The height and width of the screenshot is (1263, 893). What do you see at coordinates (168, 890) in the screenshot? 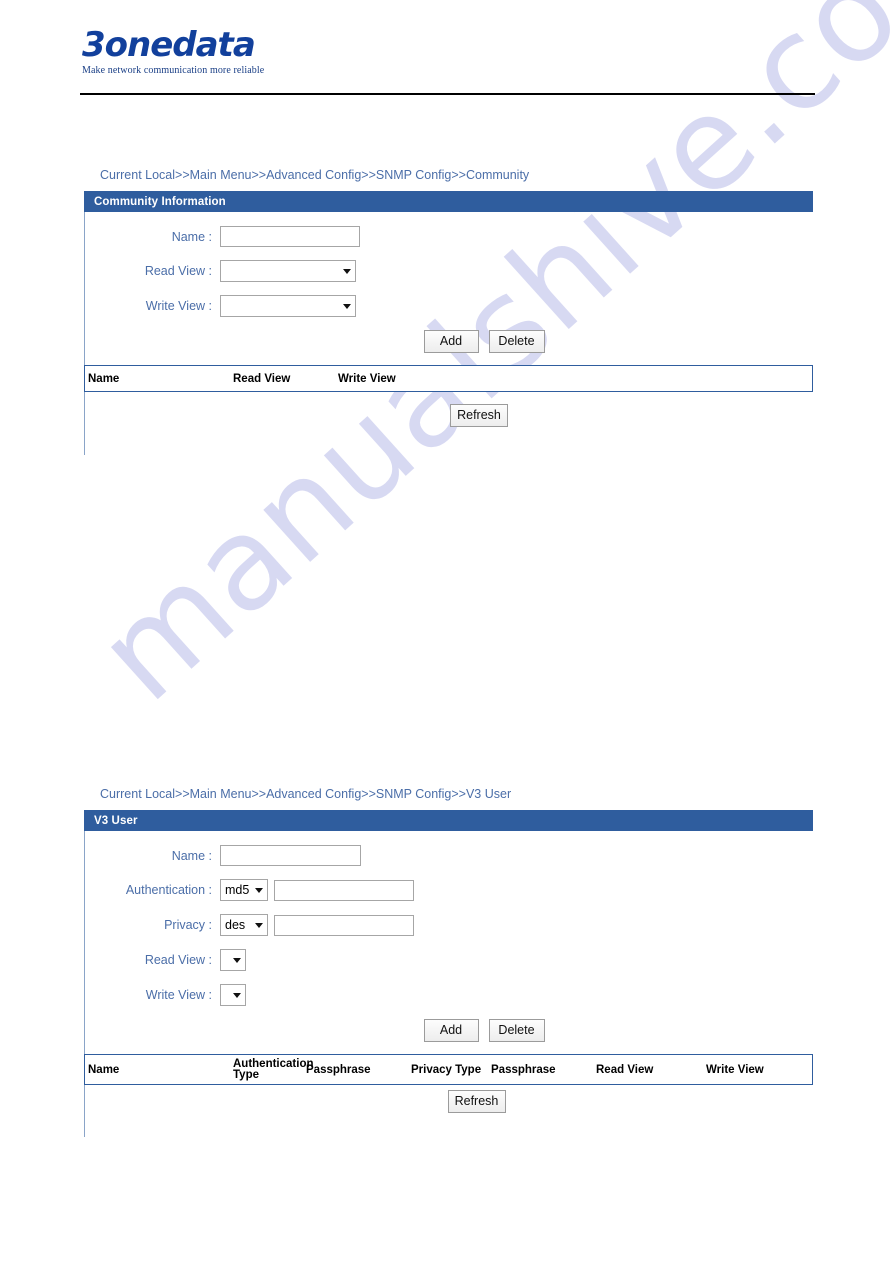
I see `label-authentication: Authentication :` at bounding box center [168, 890].